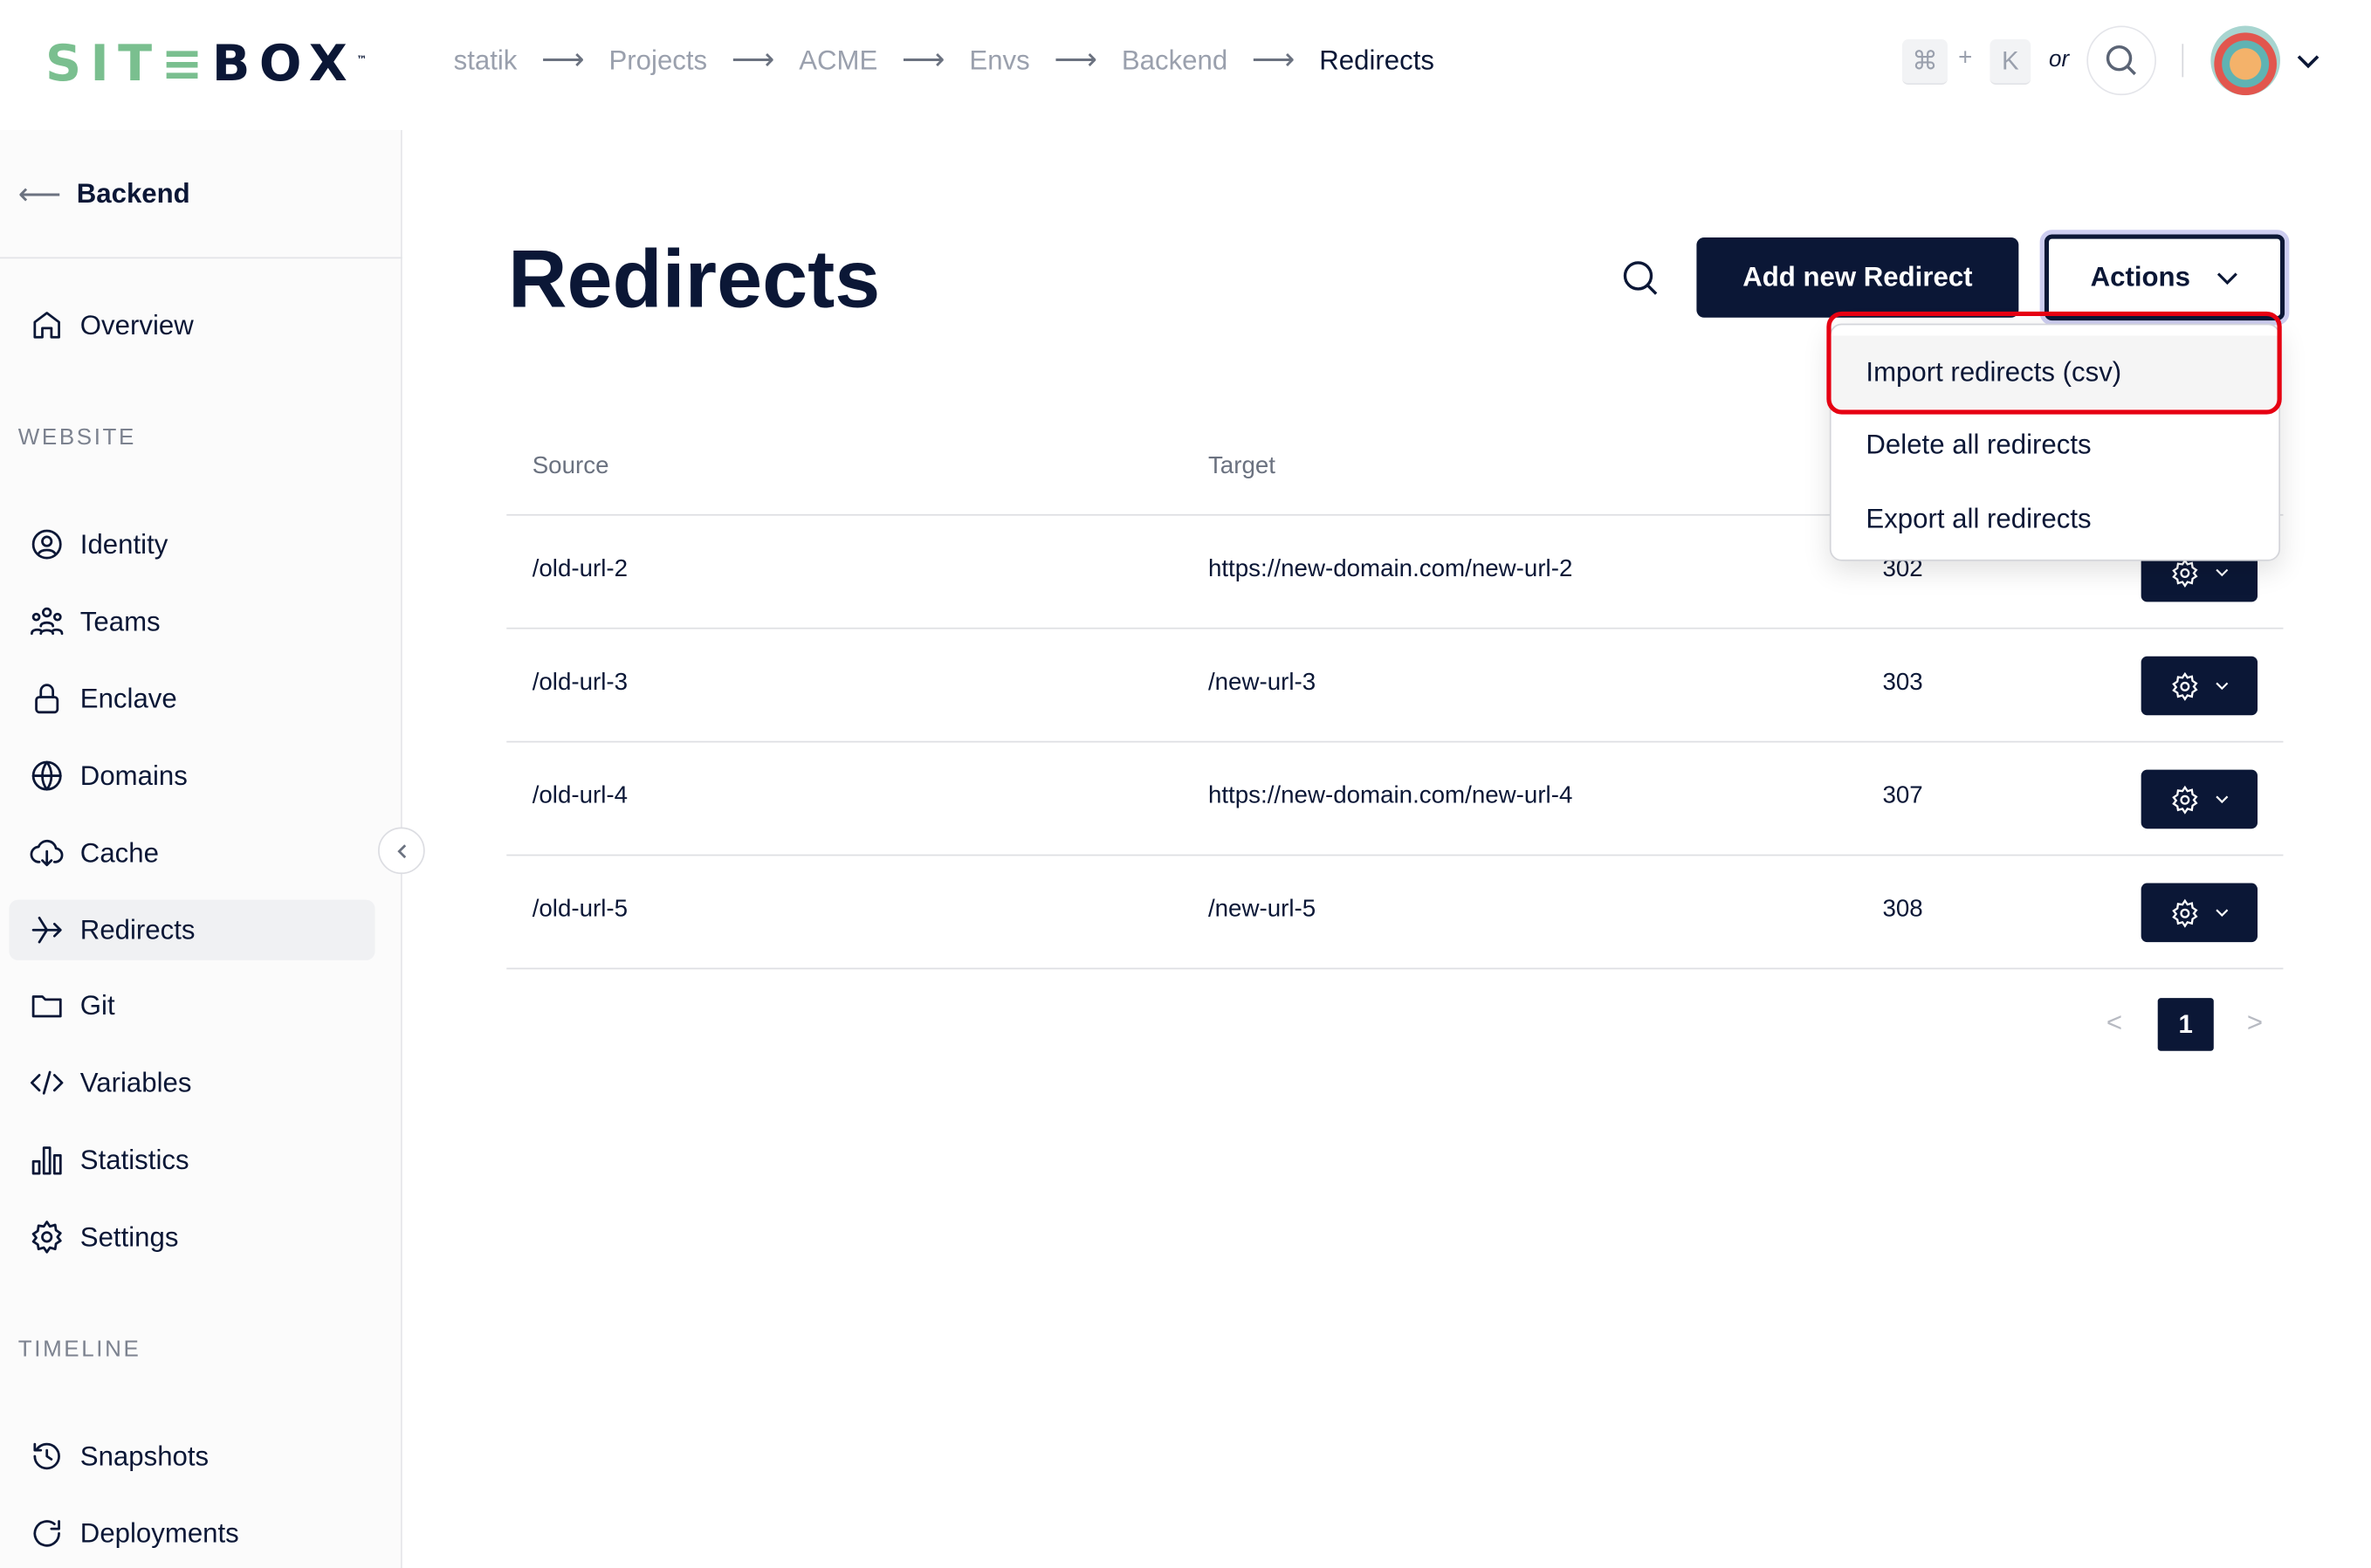 The image size is (2371, 1568). Describe the element at coordinates (2010, 62) in the screenshot. I see `k-key: K` at that location.